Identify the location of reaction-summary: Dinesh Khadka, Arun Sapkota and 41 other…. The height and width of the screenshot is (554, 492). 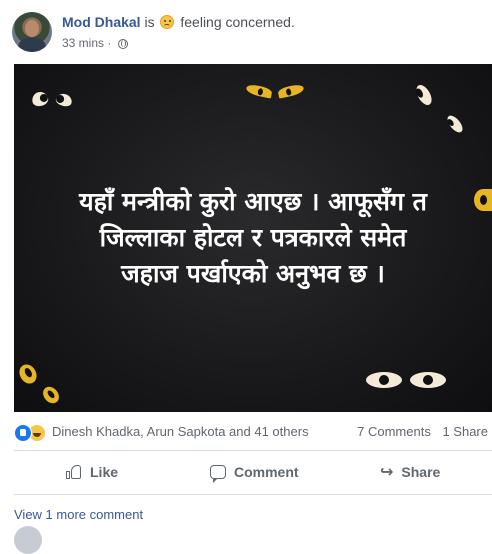
(246, 431).